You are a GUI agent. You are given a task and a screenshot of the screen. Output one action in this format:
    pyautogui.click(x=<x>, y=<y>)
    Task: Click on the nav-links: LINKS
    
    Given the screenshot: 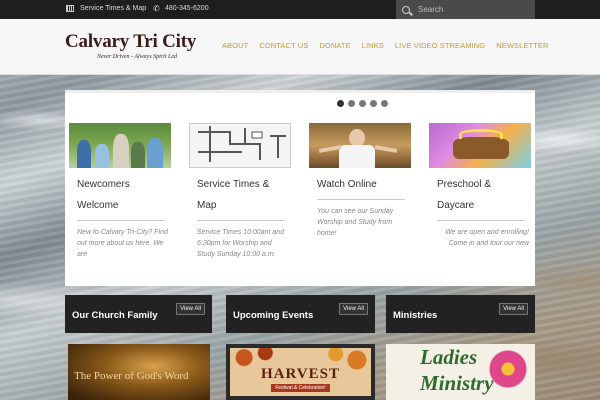 What is the action you would take?
    pyautogui.click(x=373, y=45)
    